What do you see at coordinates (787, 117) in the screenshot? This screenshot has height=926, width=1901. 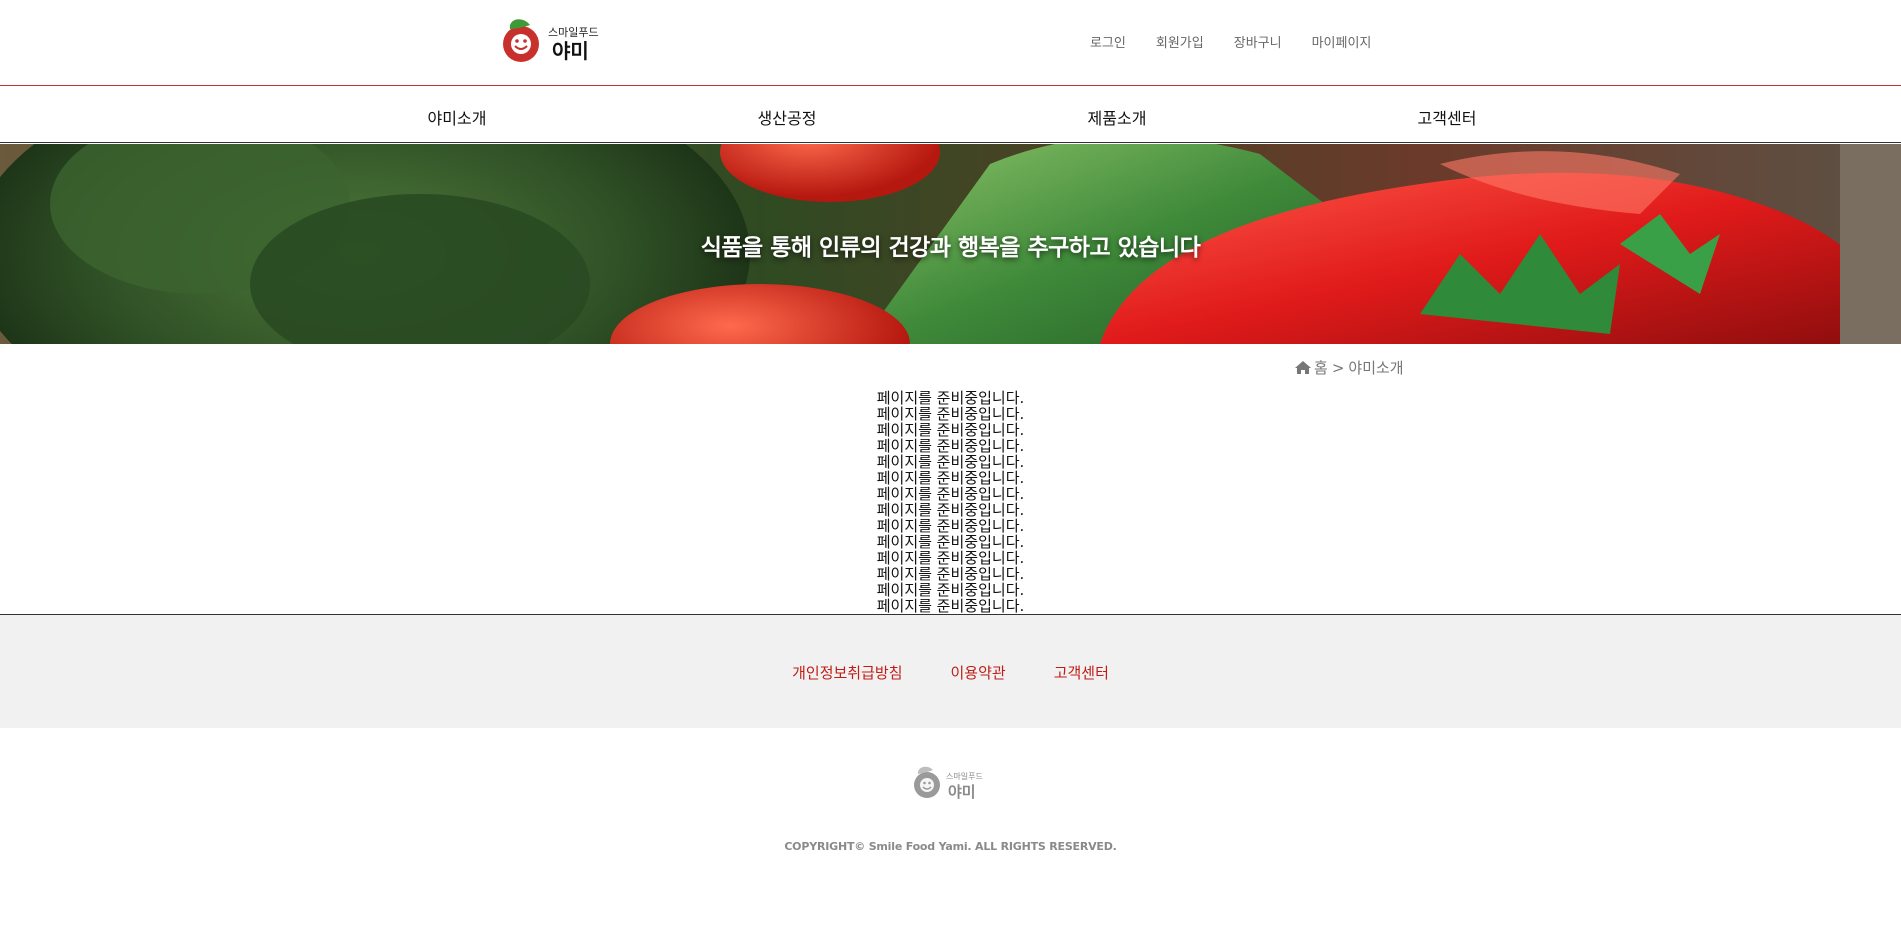 I see `nav-item-process: 생산공정` at bounding box center [787, 117].